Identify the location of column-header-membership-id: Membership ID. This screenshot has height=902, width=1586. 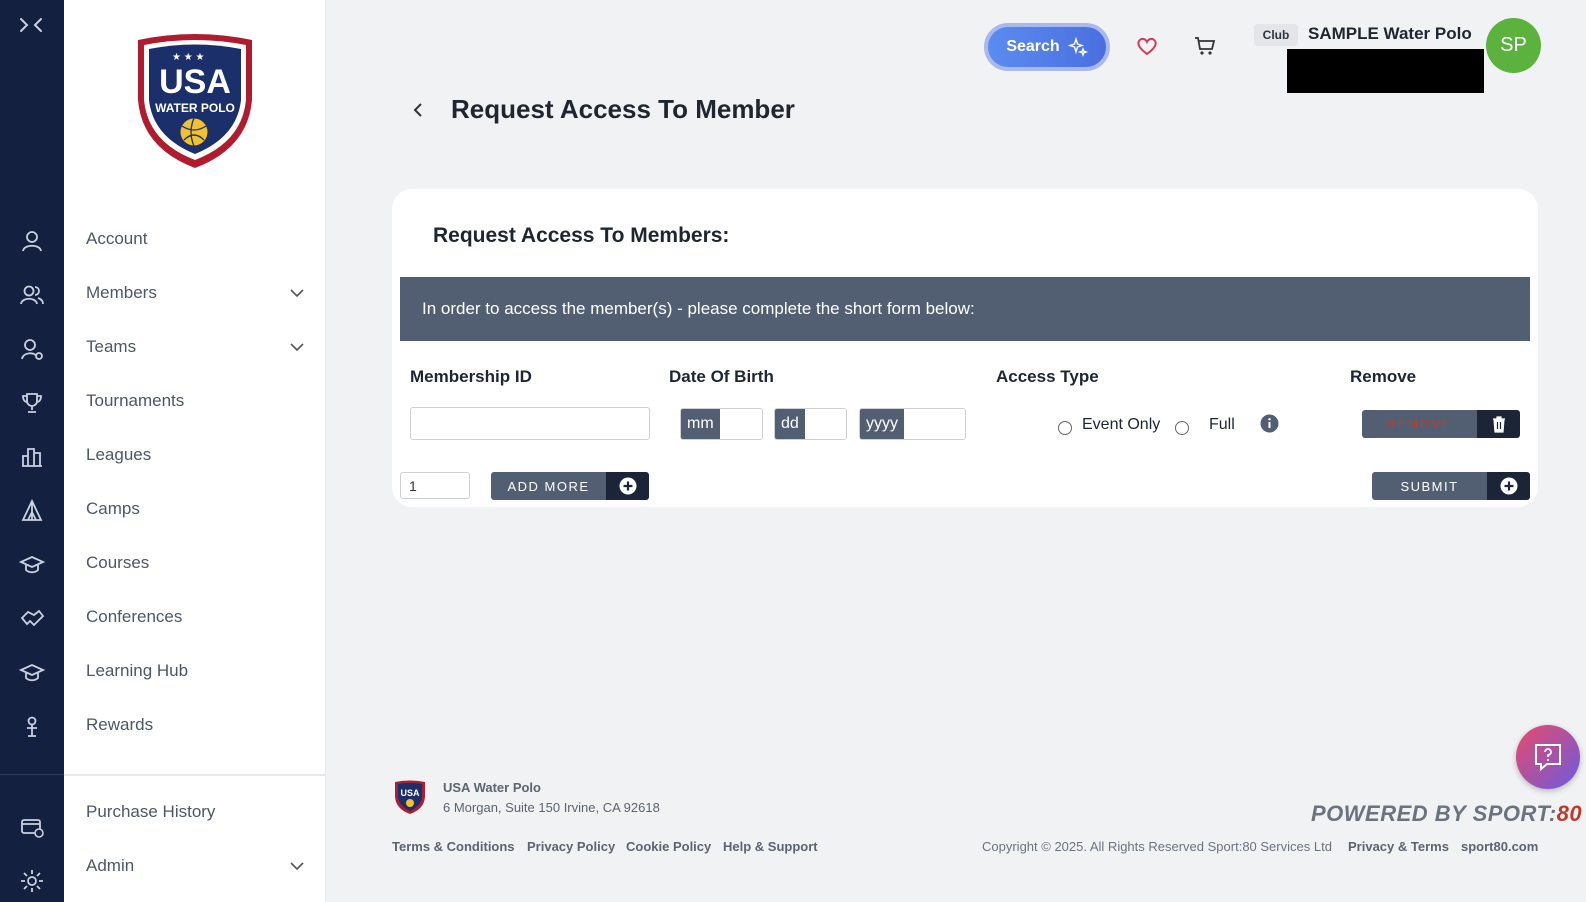
(471, 376).